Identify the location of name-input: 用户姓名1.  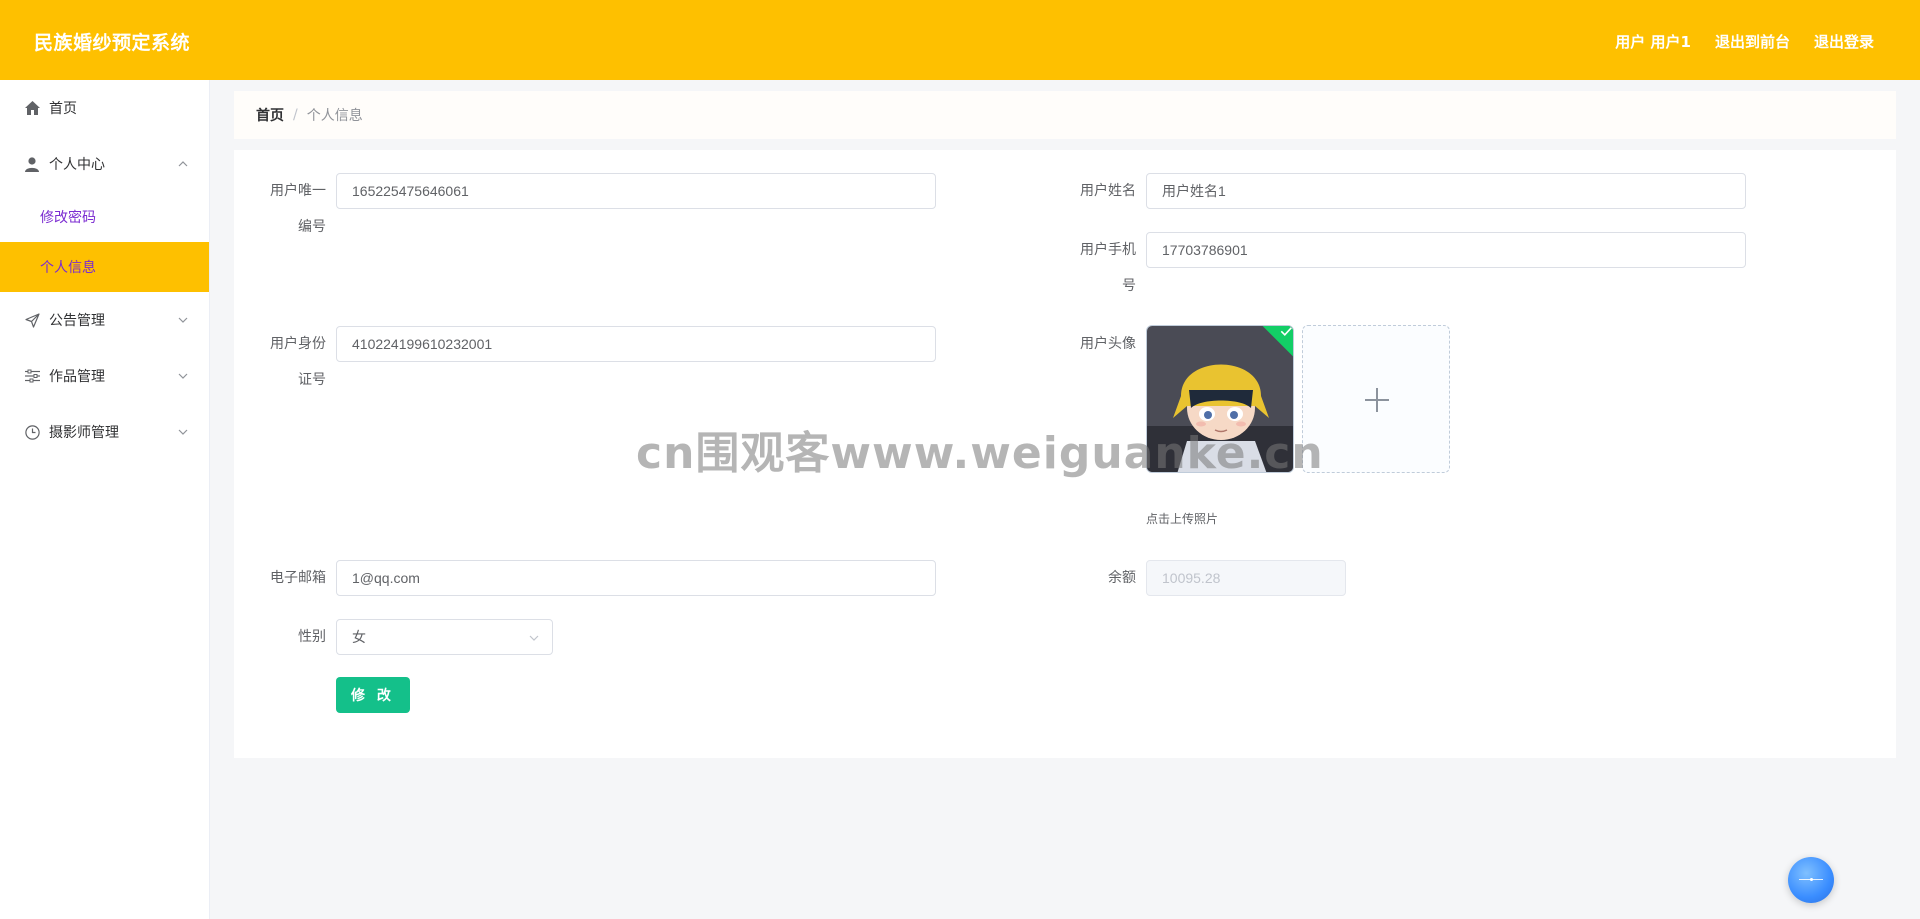
(1446, 191).